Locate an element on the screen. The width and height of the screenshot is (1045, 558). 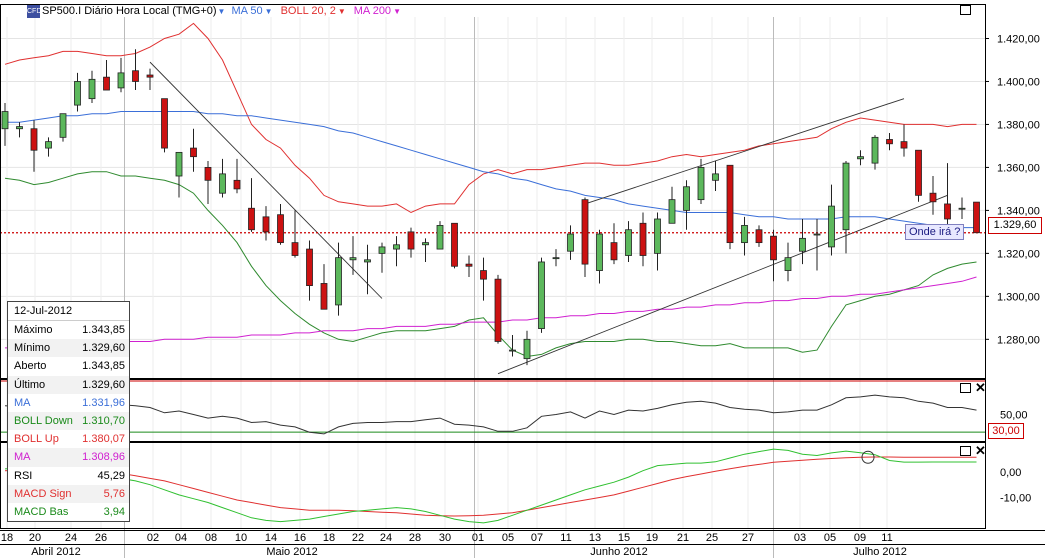
info-row: BOLL Down 1.310,70 is located at coordinates (68, 421).